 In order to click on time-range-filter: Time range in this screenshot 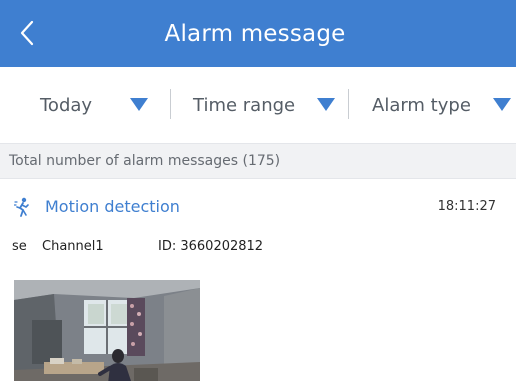, I will do `click(264, 105)`.